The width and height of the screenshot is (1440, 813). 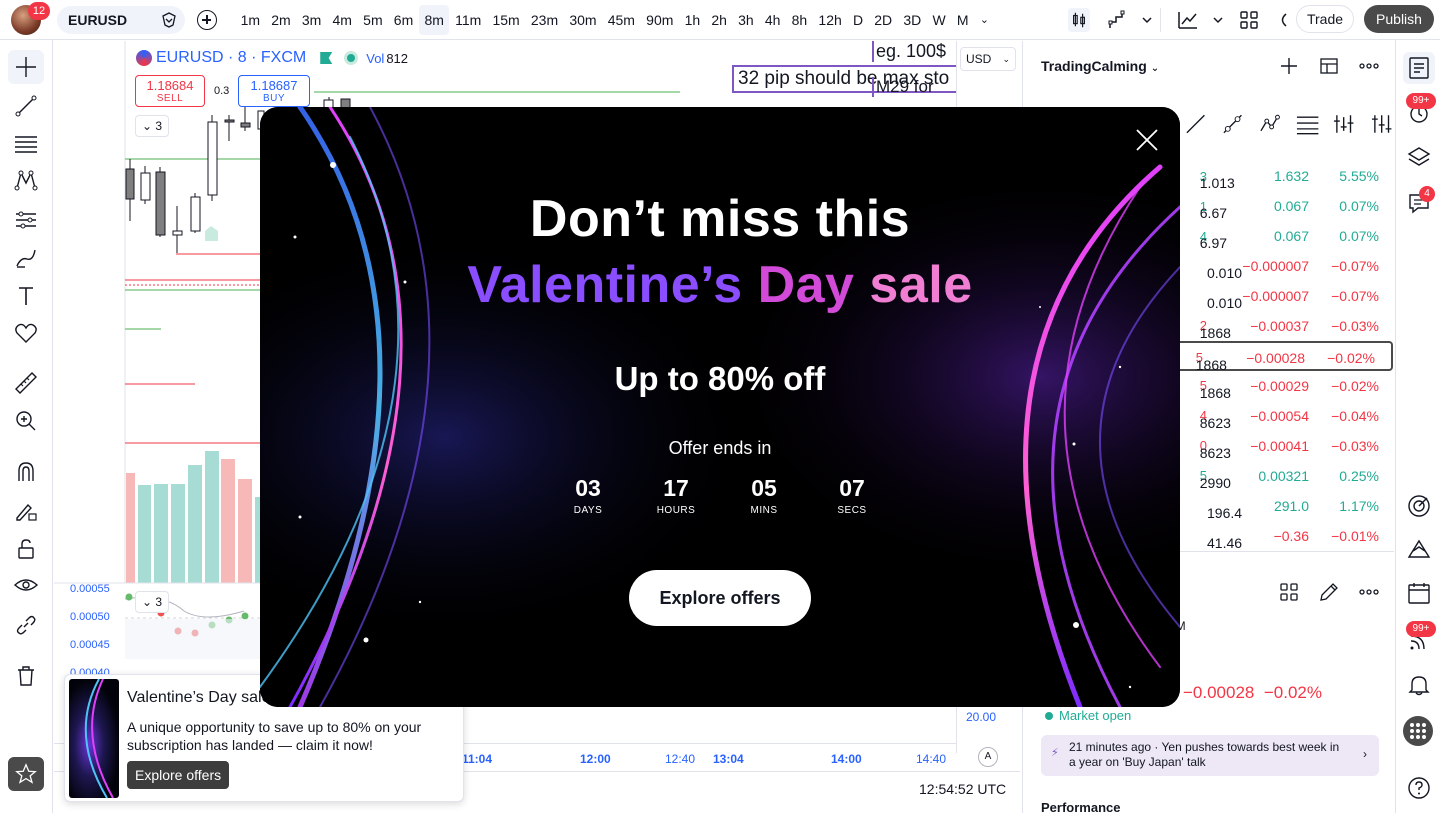 What do you see at coordinates (962, 20) in the screenshot?
I see `interval-M: M` at bounding box center [962, 20].